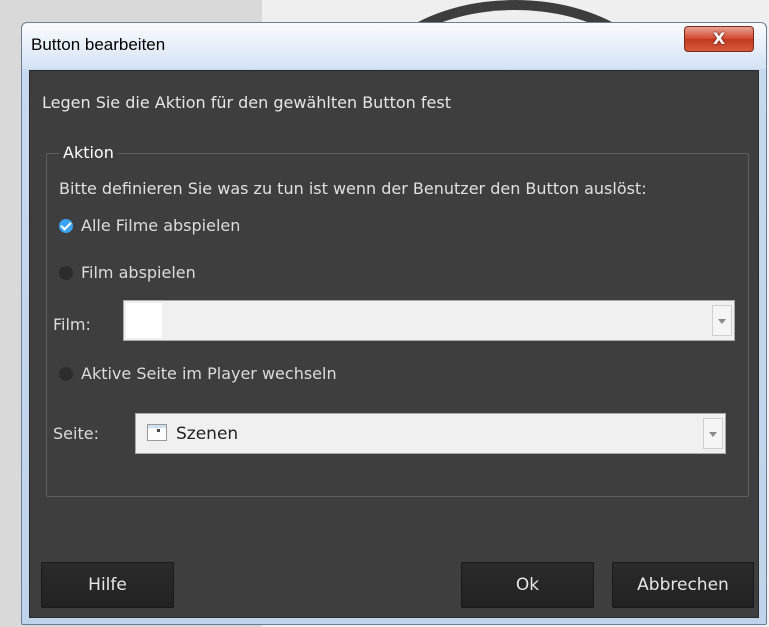 This screenshot has height=627, width=769. I want to click on film-select-swatch, so click(144, 320).